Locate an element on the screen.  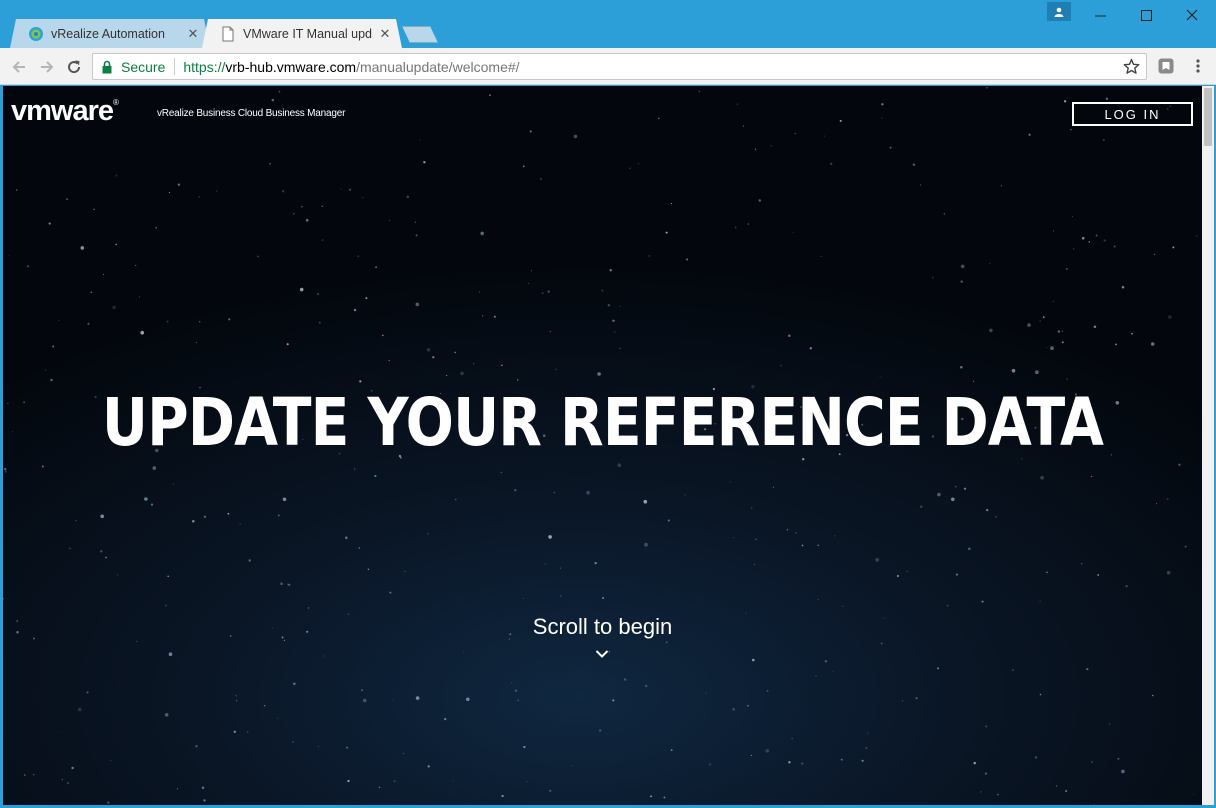
tab-label: vRealize Automation is located at coordinates (108, 33).